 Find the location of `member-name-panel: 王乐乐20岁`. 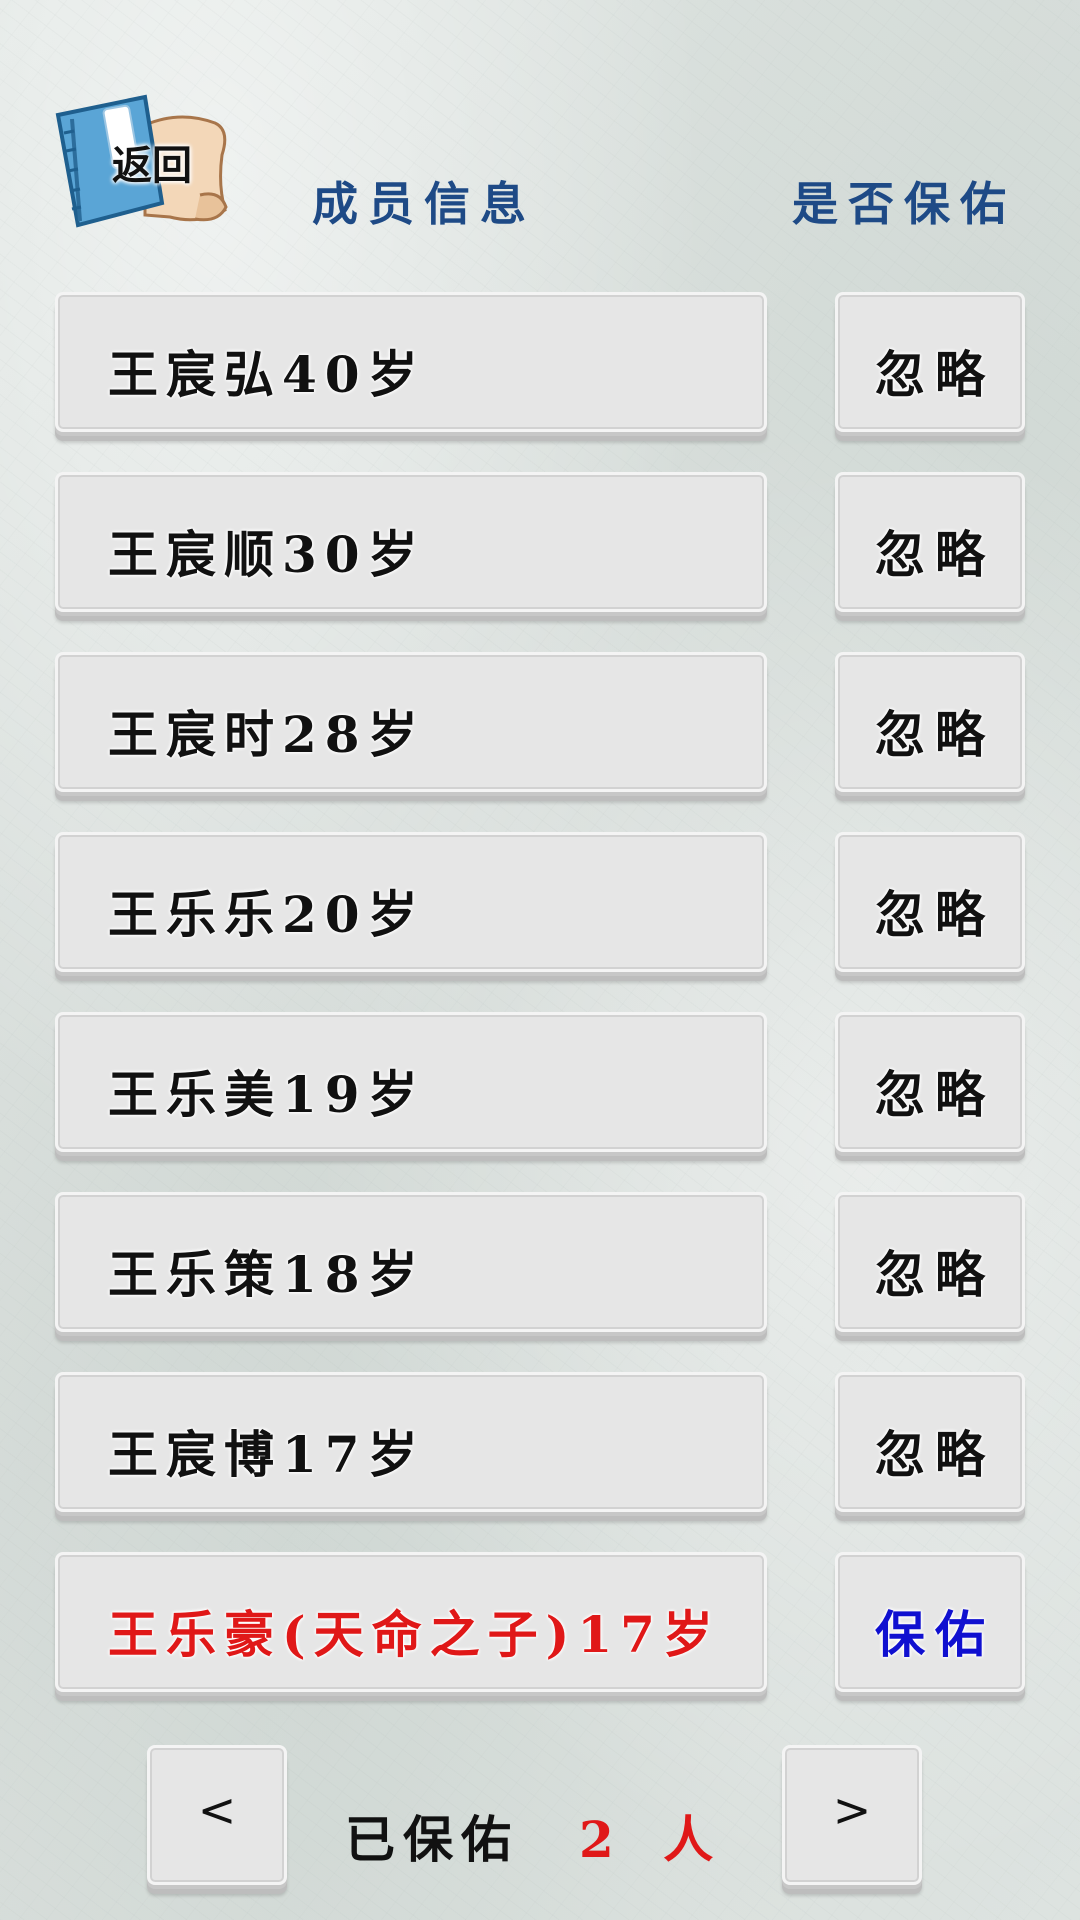

member-name-panel: 王乐乐20岁 is located at coordinates (411, 902).